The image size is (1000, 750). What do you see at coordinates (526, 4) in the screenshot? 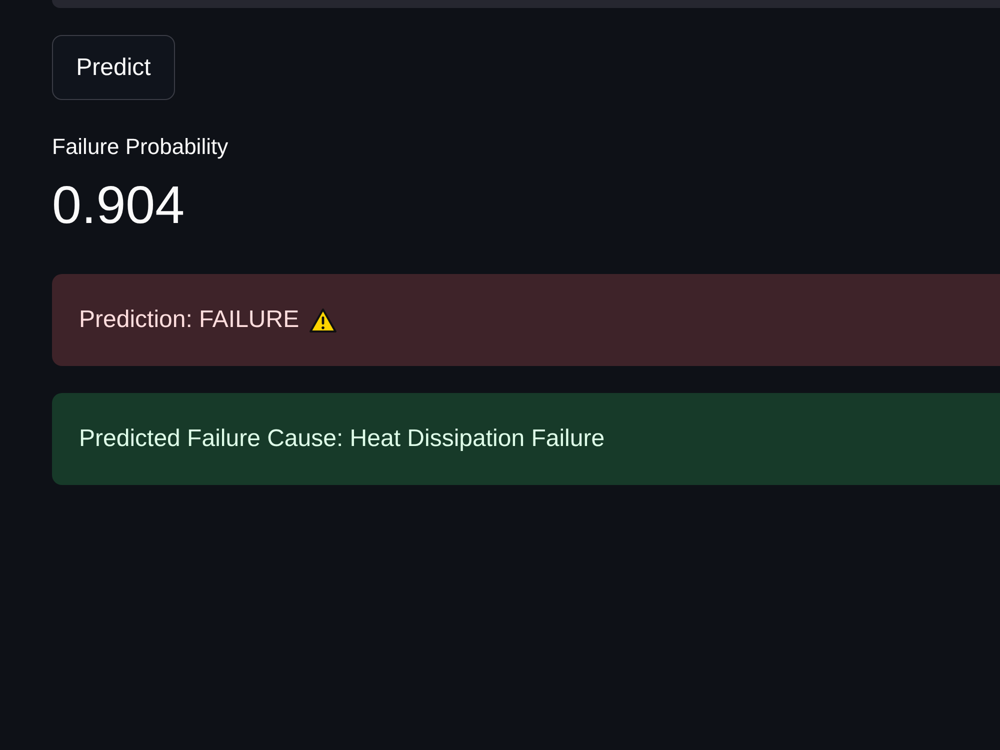
I see `input-field` at bounding box center [526, 4].